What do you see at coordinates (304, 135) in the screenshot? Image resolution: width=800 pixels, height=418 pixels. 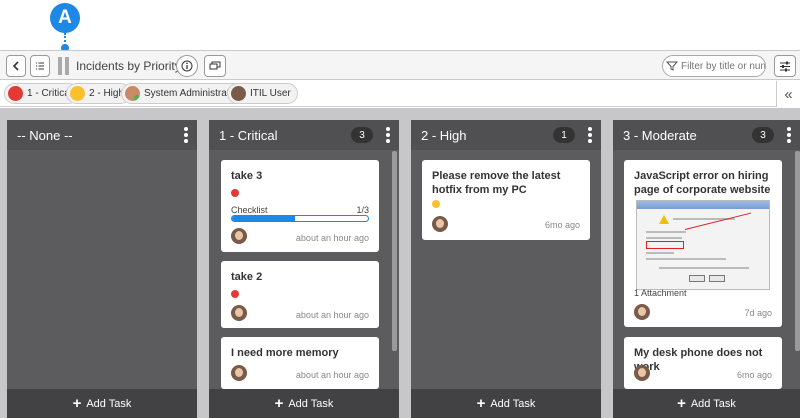 I see `lane-header: 1 - Critical 3` at bounding box center [304, 135].